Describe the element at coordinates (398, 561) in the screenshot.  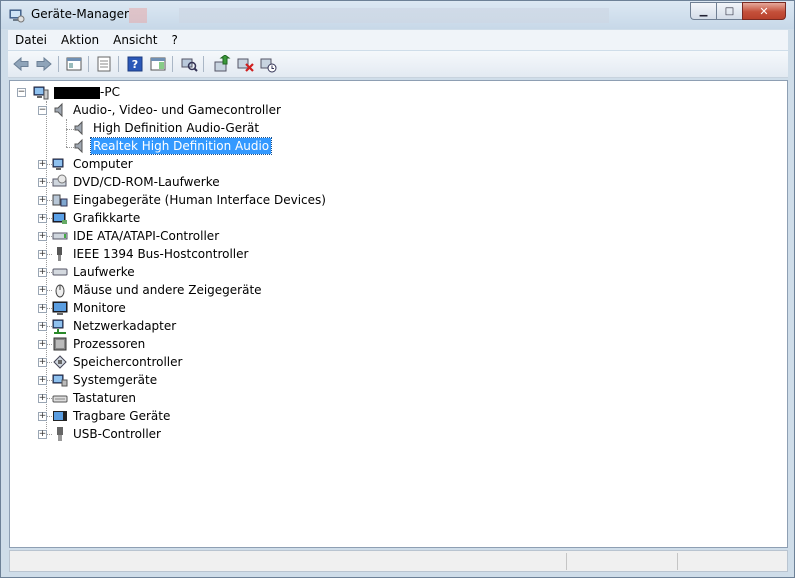
I see `status-bar` at that location.